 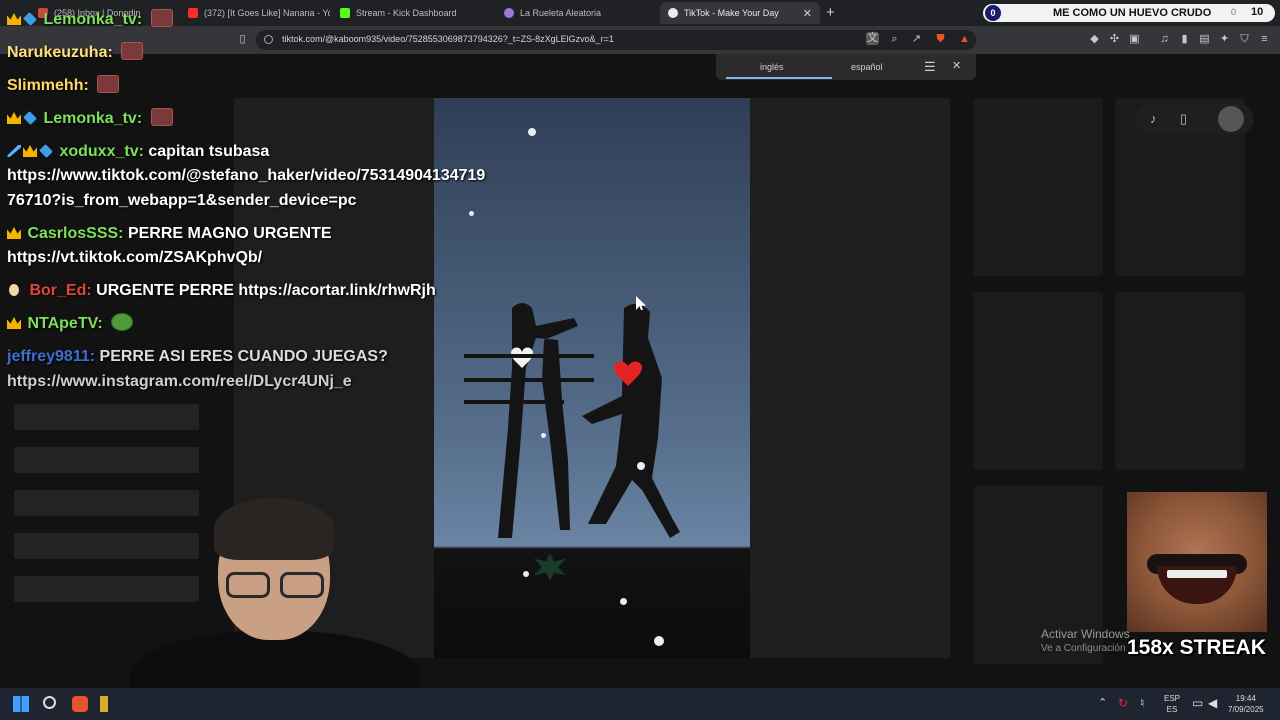 What do you see at coordinates (872, 38) in the screenshot?
I see `translate-icon: 文` at bounding box center [872, 38].